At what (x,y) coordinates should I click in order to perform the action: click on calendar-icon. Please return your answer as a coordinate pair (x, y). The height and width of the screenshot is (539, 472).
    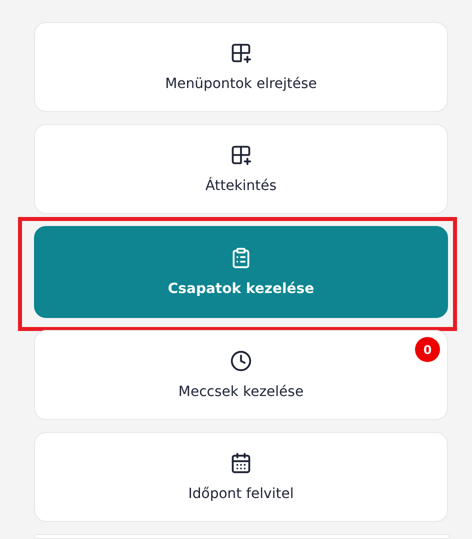
    Looking at the image, I should click on (241, 463).